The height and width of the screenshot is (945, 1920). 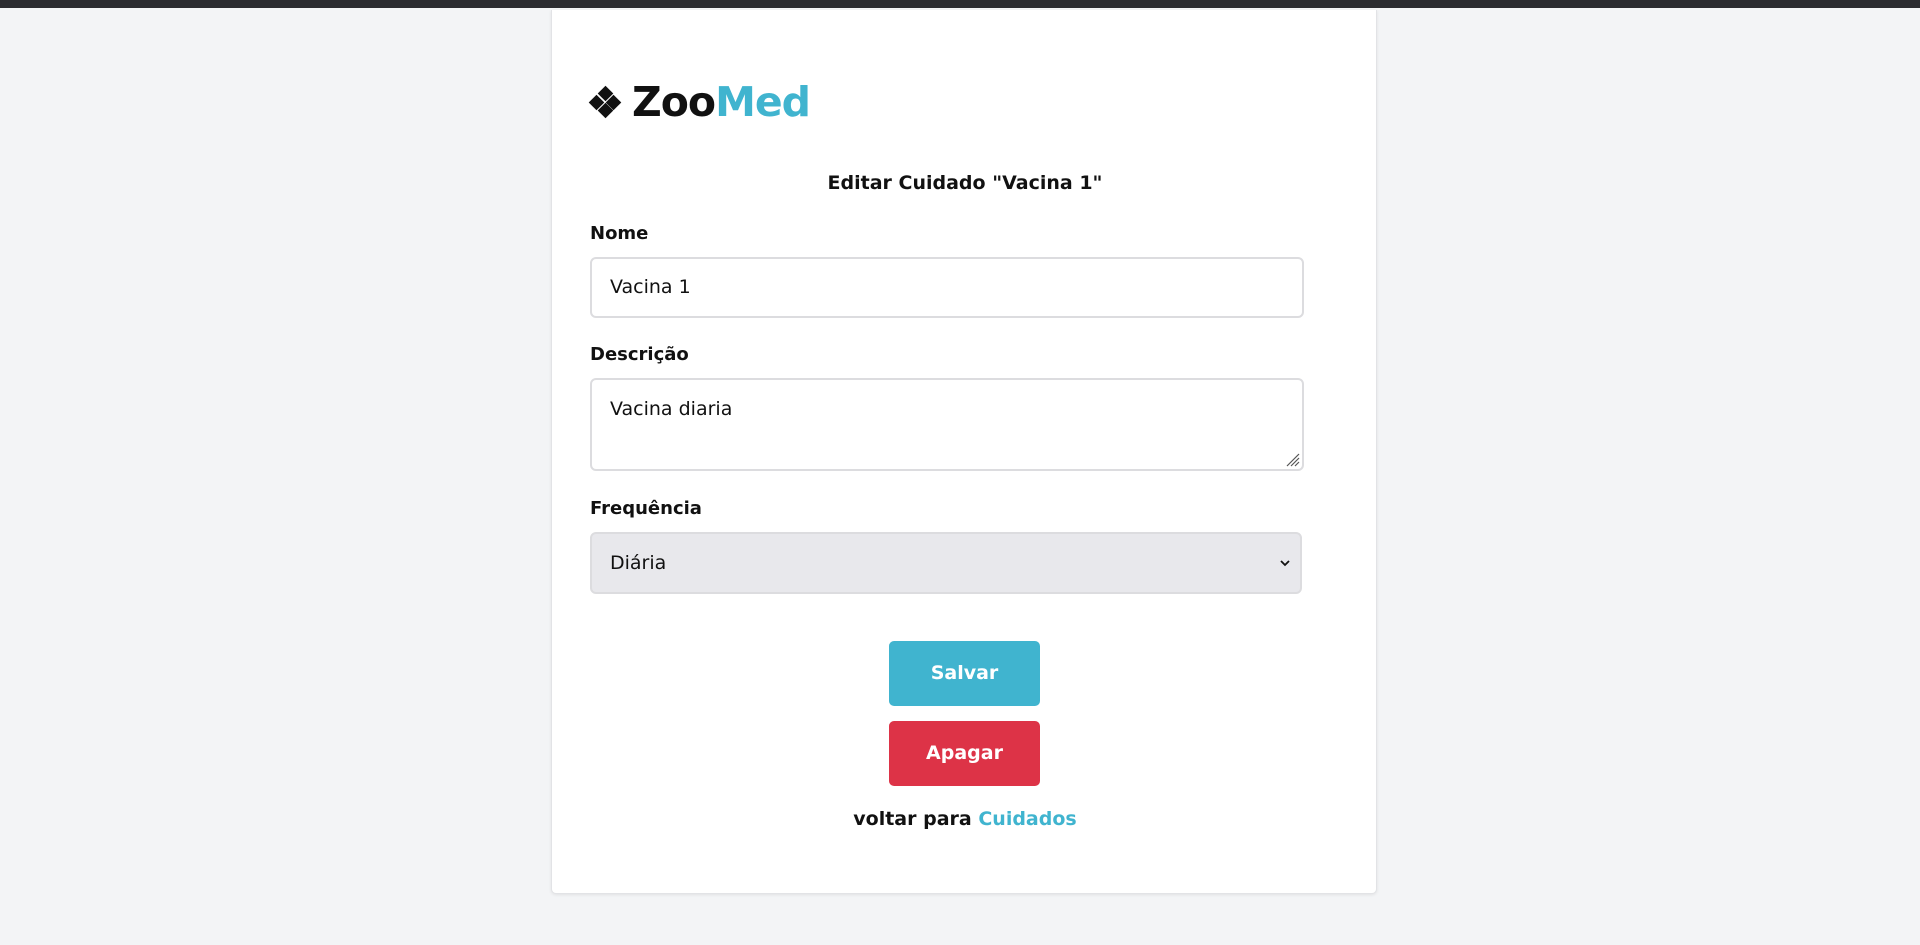 What do you see at coordinates (1285, 563) in the screenshot?
I see `chevron-down-icon` at bounding box center [1285, 563].